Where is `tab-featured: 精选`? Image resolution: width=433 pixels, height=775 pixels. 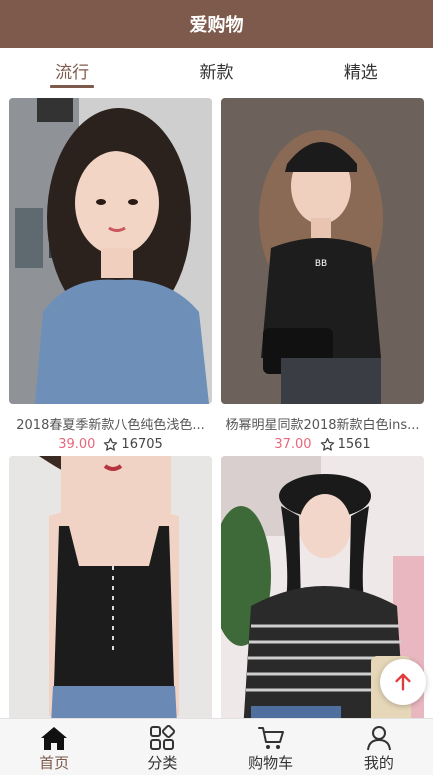 tab-featured: 精选 is located at coordinates (361, 70).